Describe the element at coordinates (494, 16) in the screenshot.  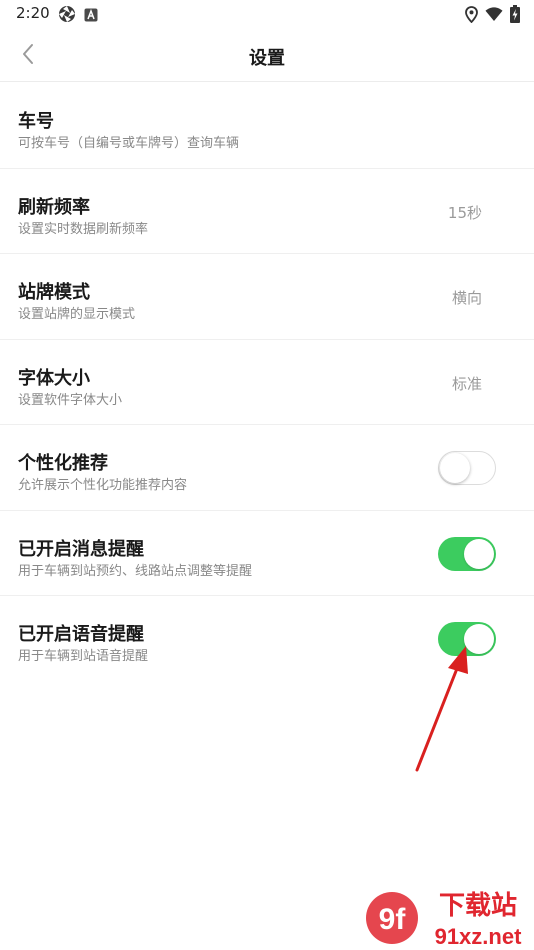
I see `wifi-icon` at that location.